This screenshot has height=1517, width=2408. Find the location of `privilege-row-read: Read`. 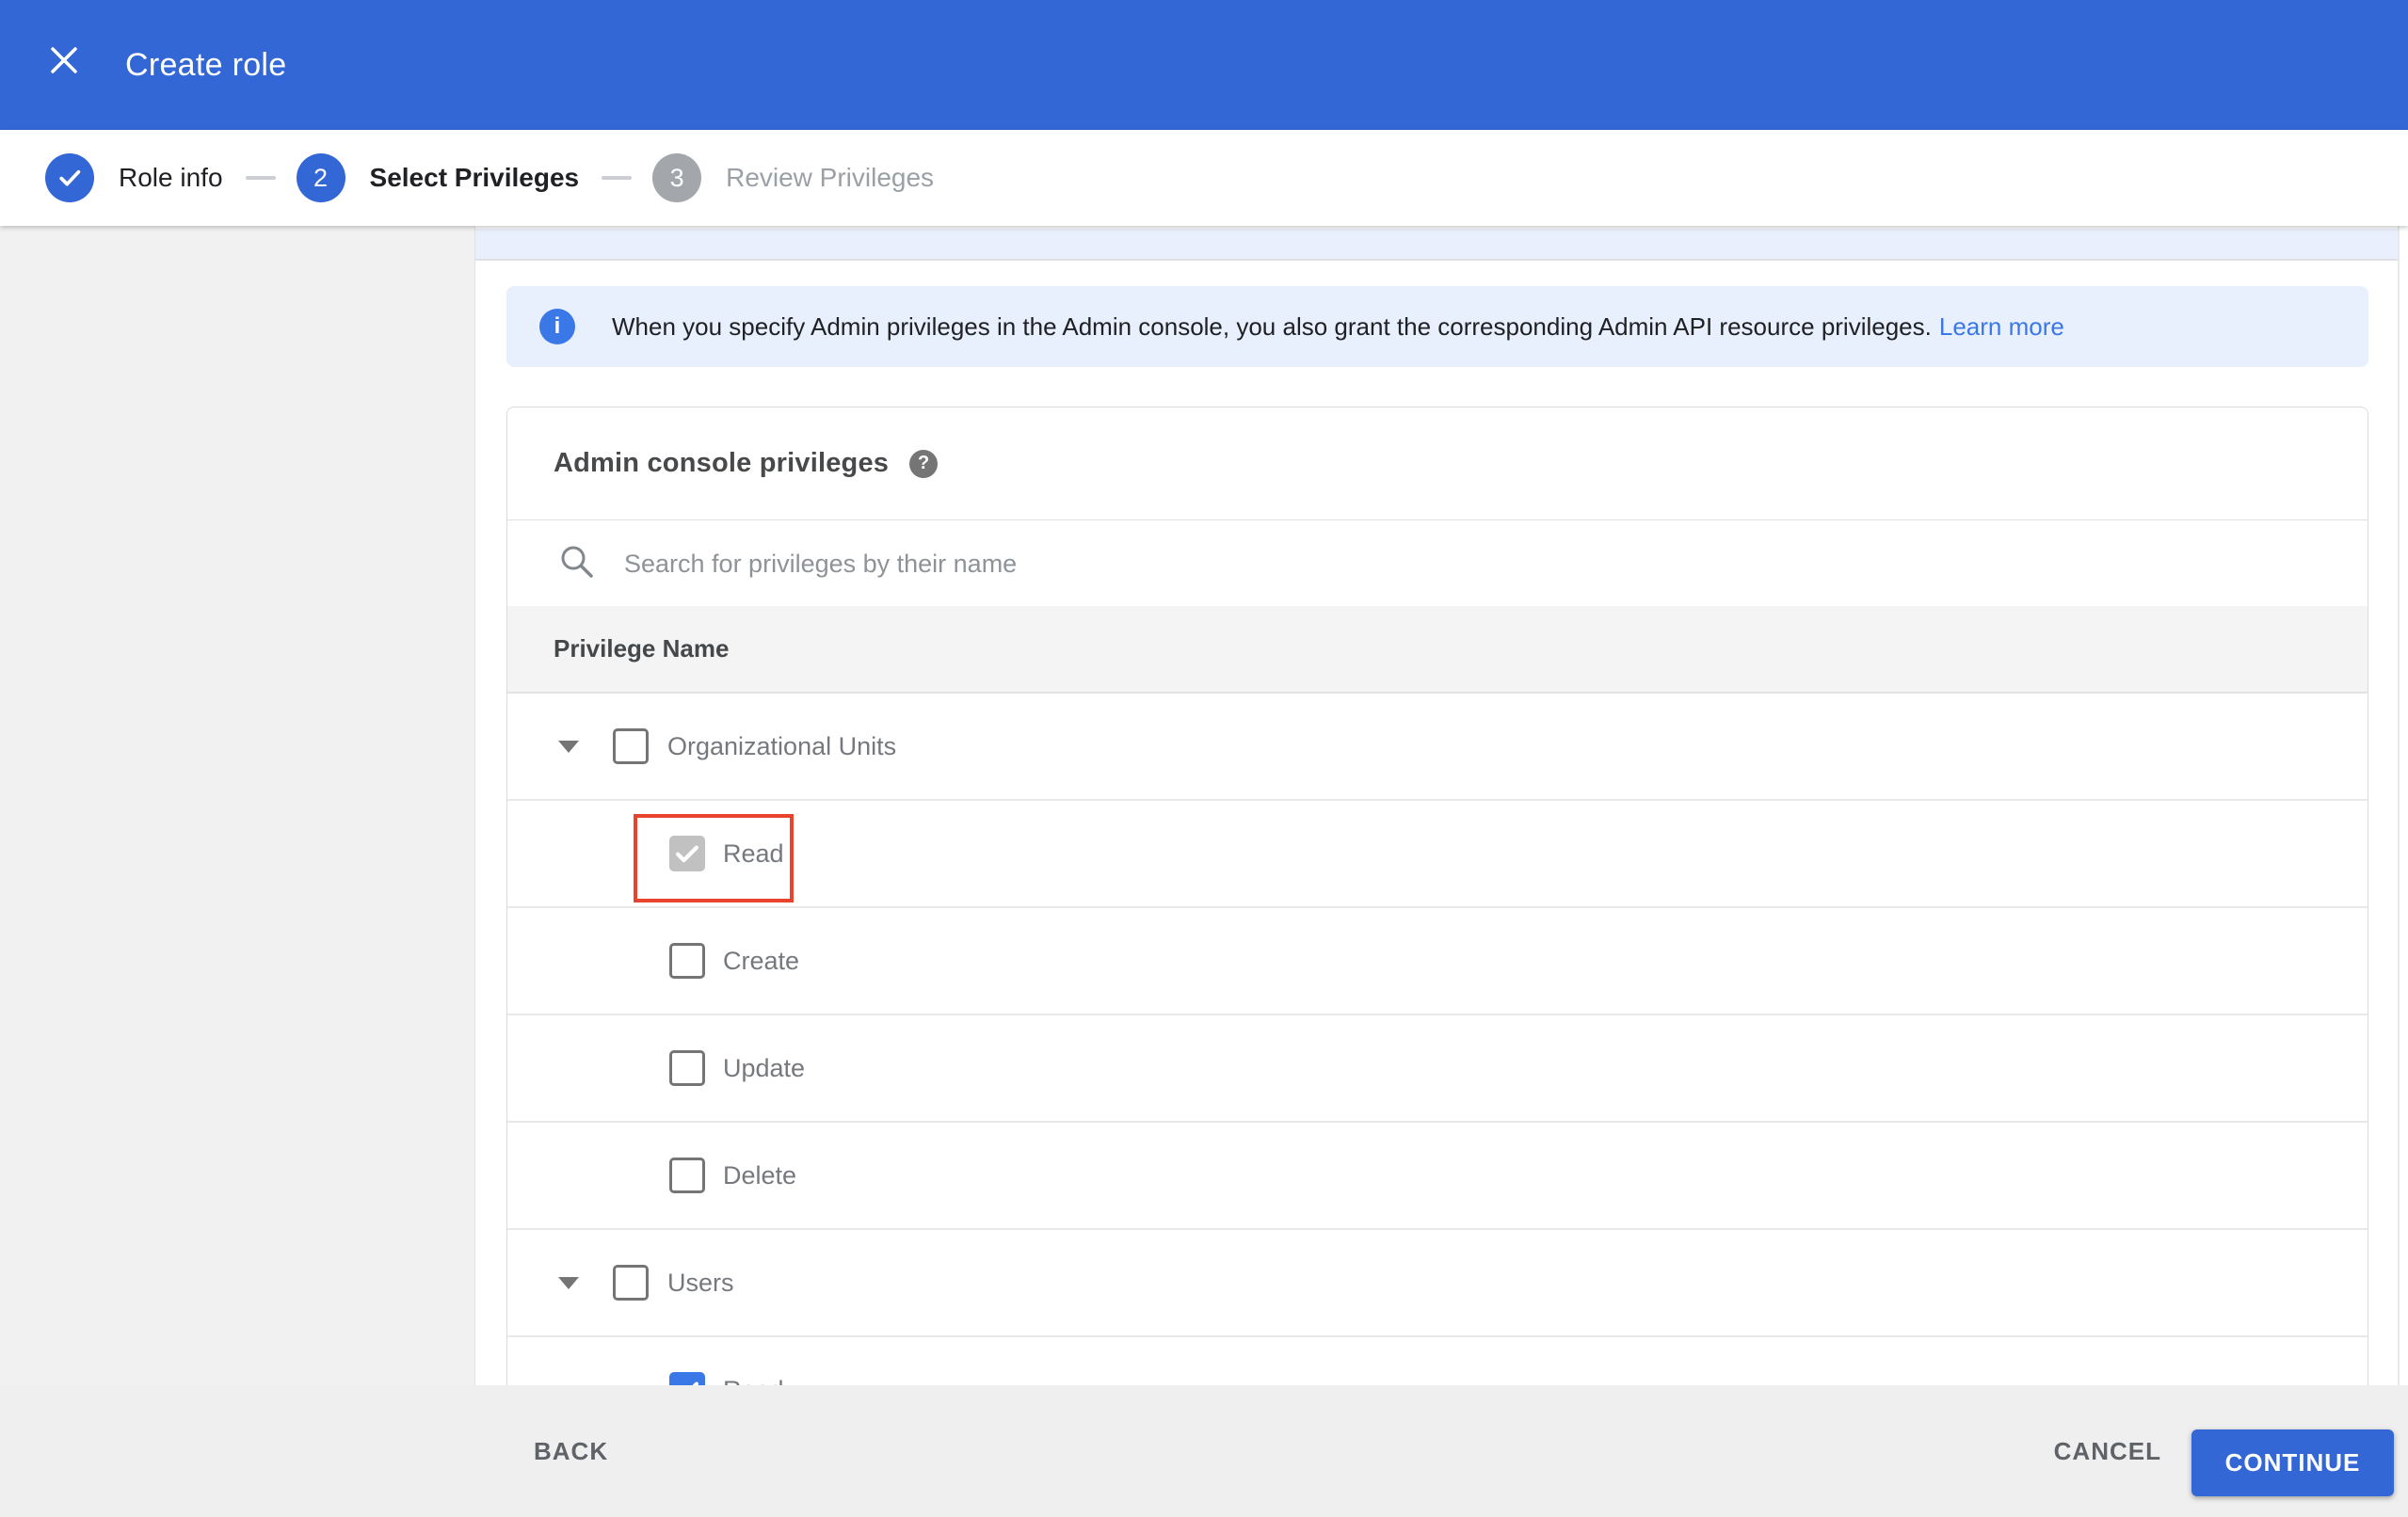

privilege-row-read: Read is located at coordinates (1437, 854).